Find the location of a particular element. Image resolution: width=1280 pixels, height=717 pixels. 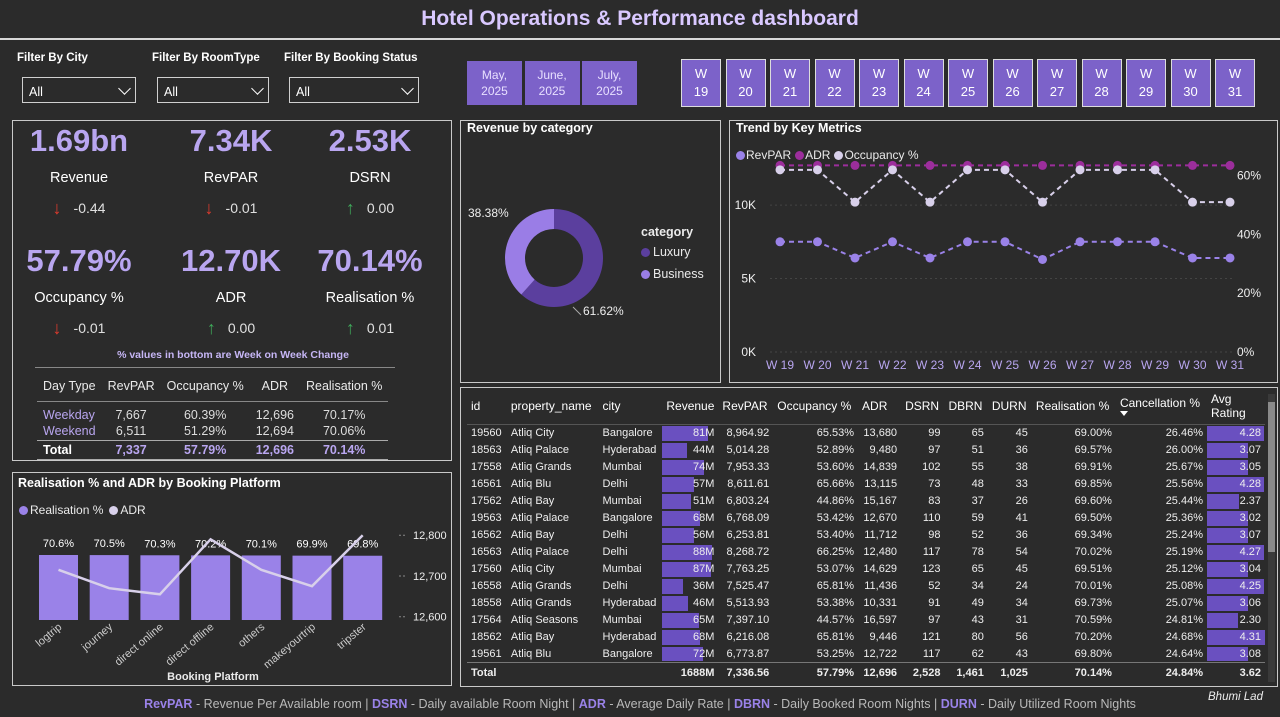

column-header: city is located at coordinates (630, 406).